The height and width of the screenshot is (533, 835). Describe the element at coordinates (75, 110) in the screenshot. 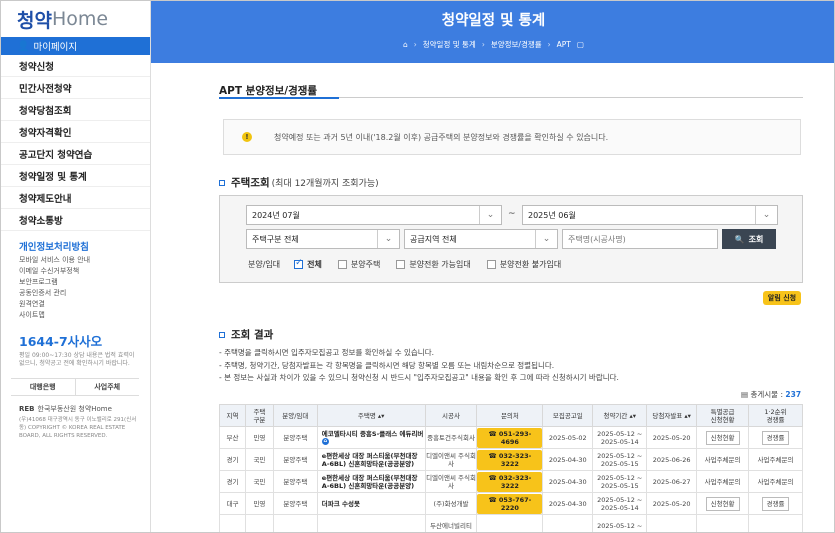

I see `sidebar-item-win-check: 청약당첨조회` at that location.